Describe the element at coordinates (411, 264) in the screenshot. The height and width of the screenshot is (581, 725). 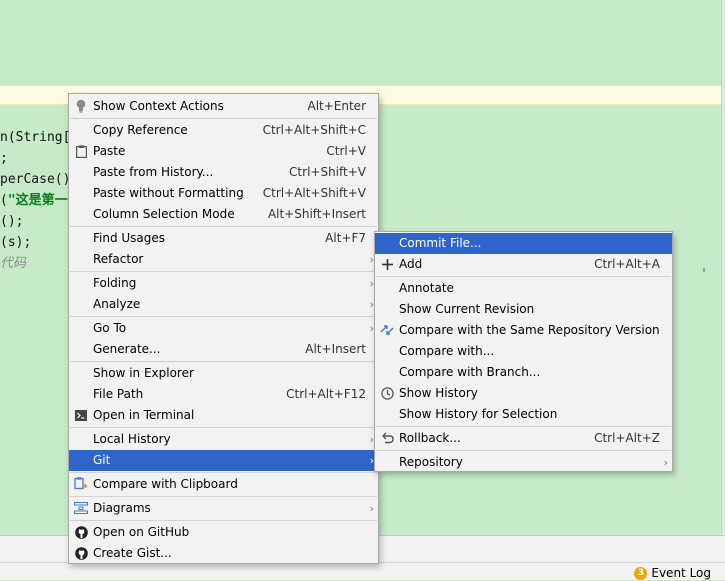
I see `menu-item-label: Add` at that location.